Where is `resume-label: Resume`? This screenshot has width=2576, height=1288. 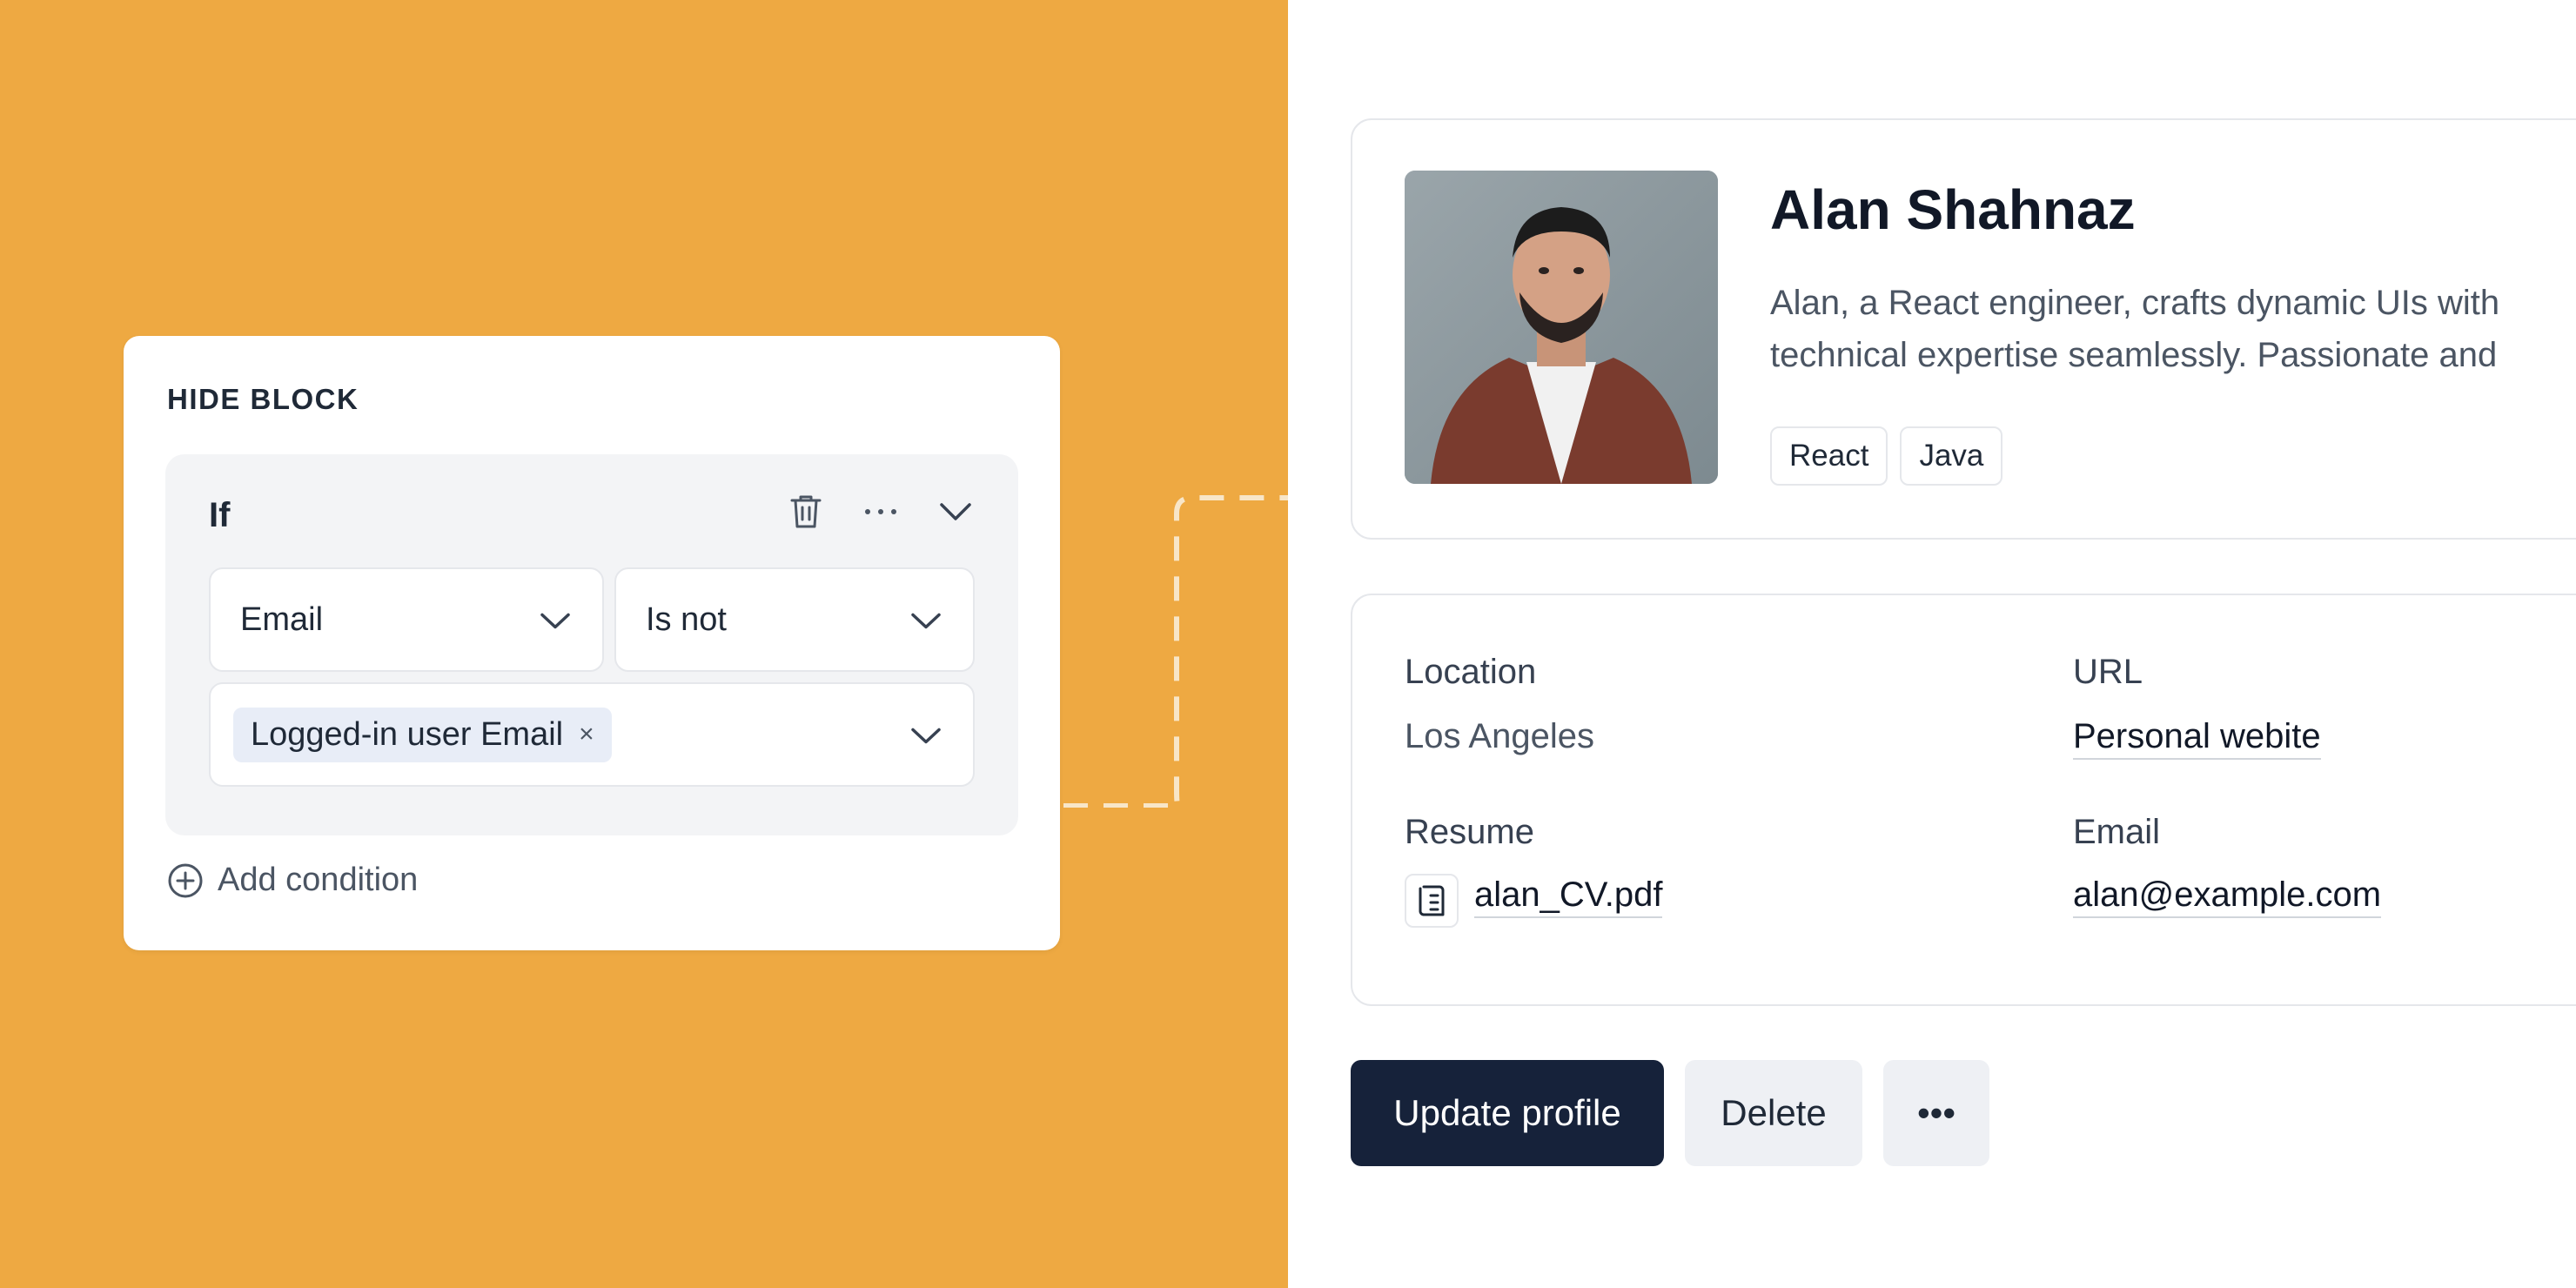
resume-label: Resume is located at coordinates (1469, 832).